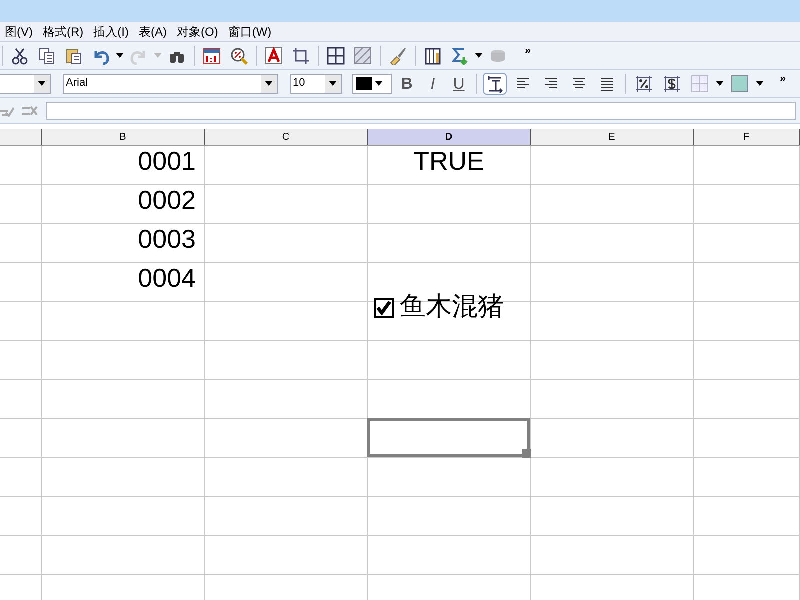 Image resolution: width=800 pixels, height=600 pixels. I want to click on hatched-square-icon, so click(363, 55).